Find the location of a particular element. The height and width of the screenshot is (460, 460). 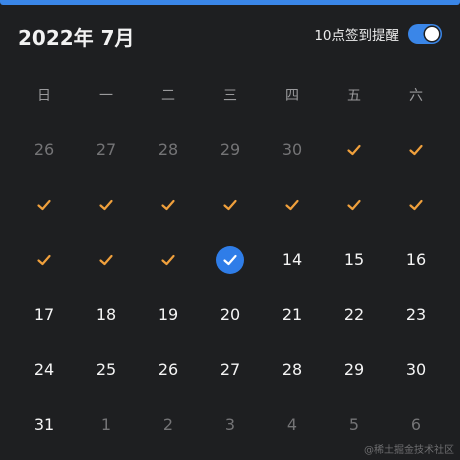

reminder-setting: 10点签到提醒 is located at coordinates (378, 34).